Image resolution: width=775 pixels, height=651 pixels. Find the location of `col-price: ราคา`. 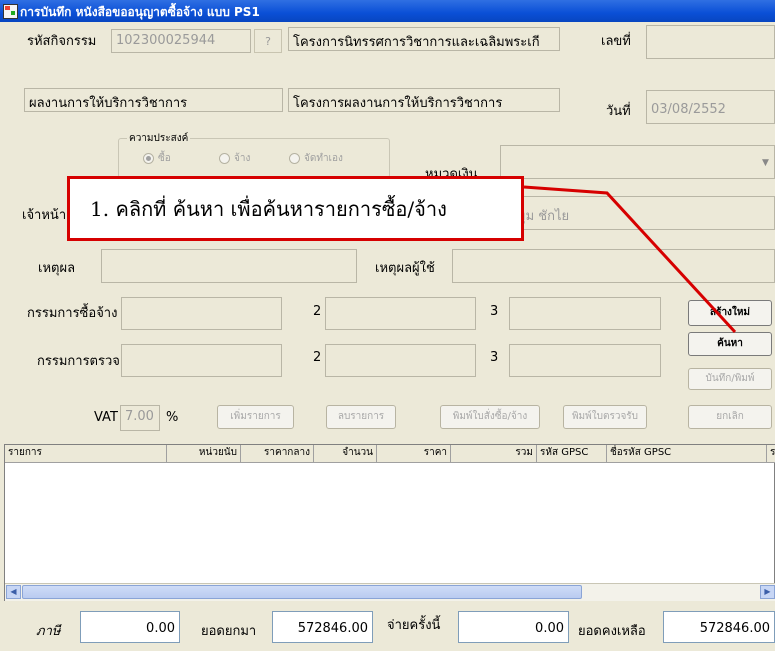

col-price: ราคา is located at coordinates (414, 453).